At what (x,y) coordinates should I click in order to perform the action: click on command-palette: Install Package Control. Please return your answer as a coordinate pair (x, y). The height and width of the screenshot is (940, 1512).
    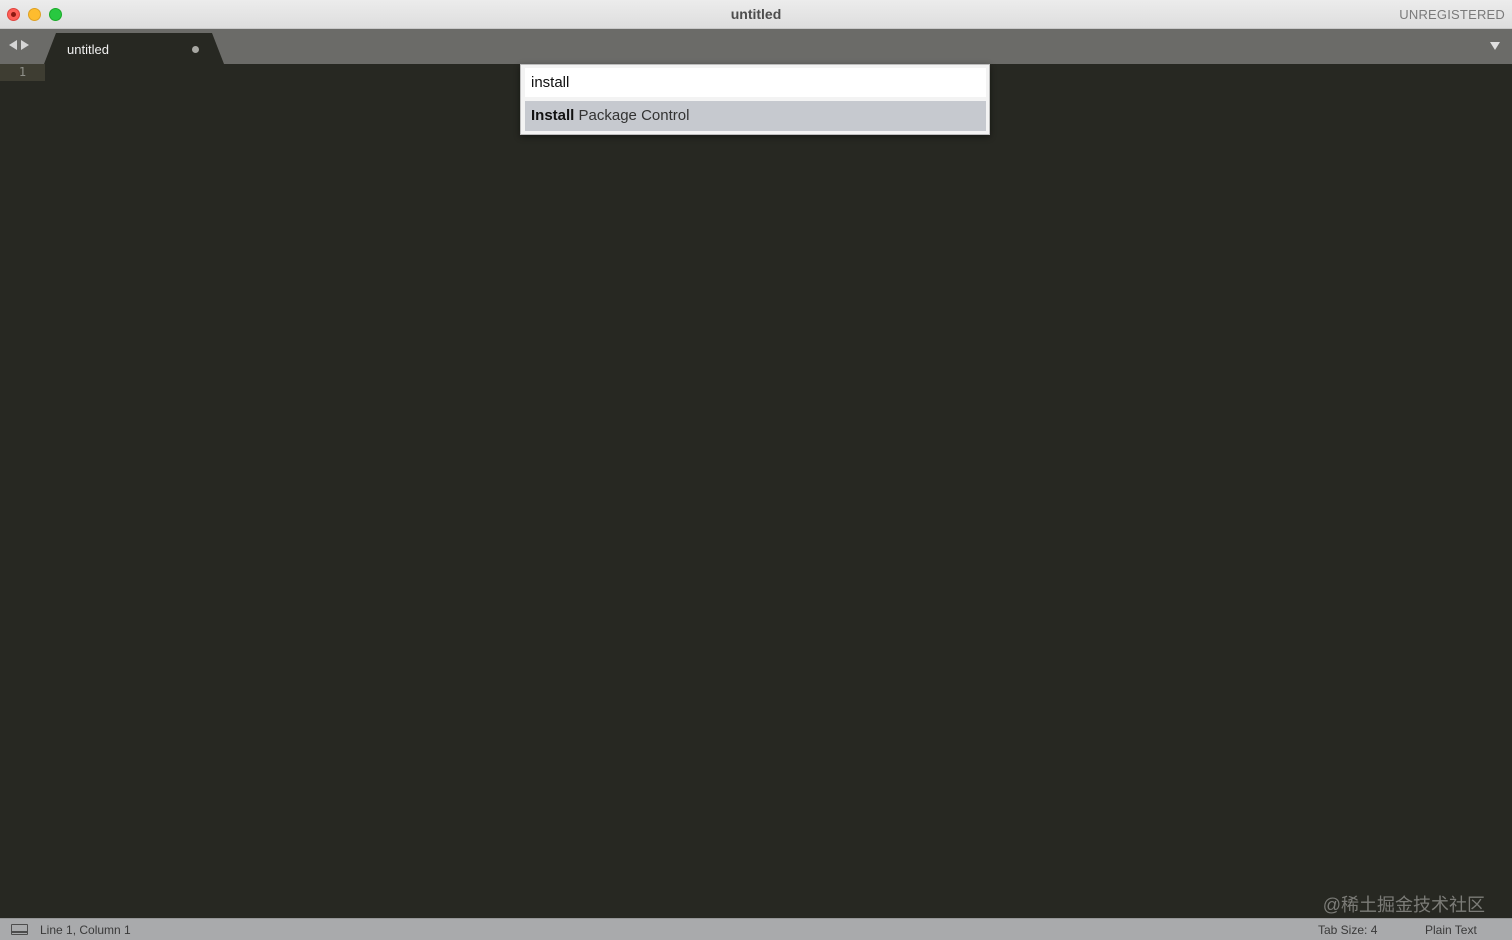
    Looking at the image, I should click on (755, 99).